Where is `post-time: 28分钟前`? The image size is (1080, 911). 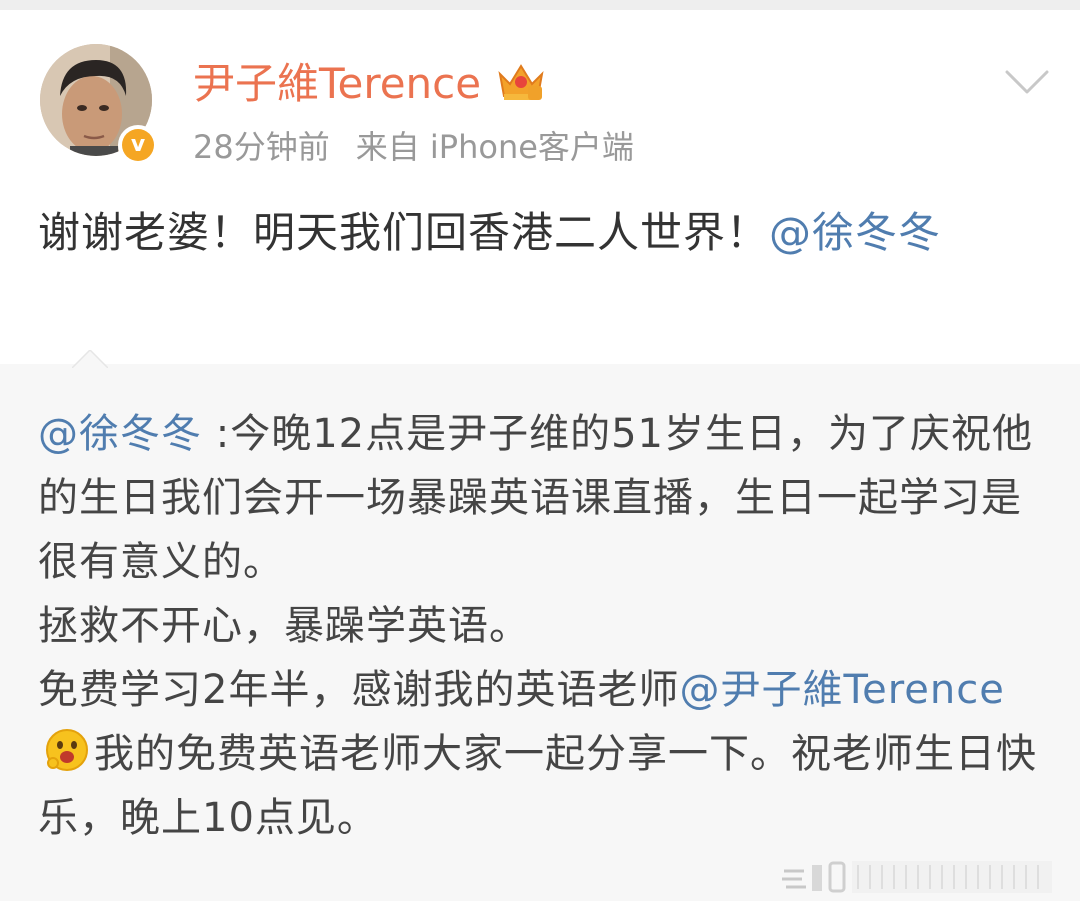
post-time: 28分钟前 is located at coordinates (261, 147).